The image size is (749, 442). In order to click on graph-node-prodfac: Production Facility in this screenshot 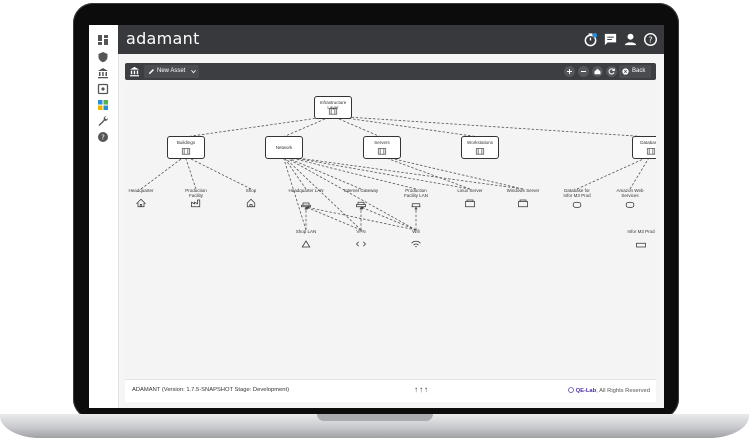, I will do `click(196, 199)`.